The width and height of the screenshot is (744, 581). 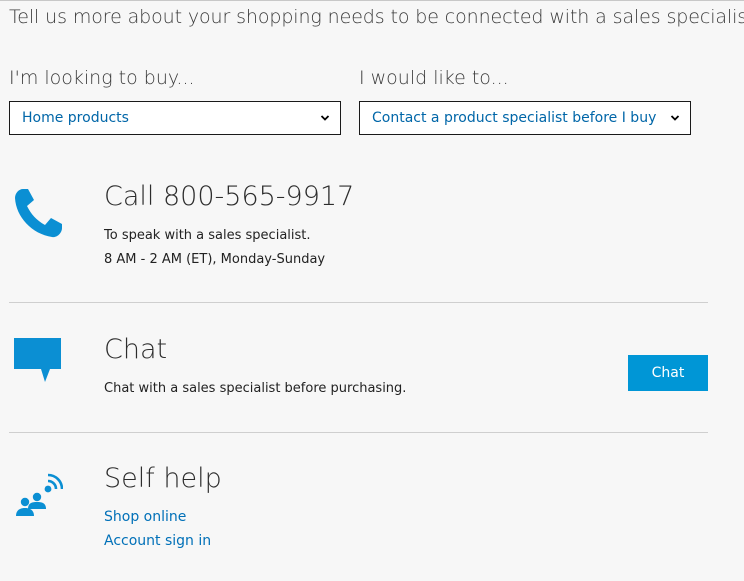 What do you see at coordinates (229, 196) in the screenshot?
I see `call-heading: Call 800-565-9917` at bounding box center [229, 196].